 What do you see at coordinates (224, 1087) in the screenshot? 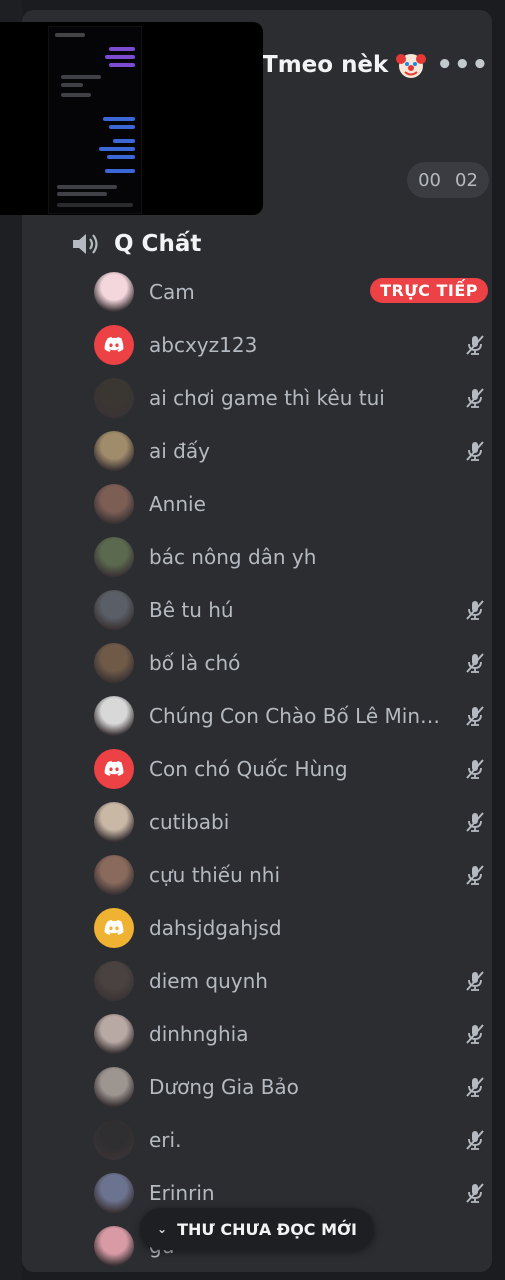
I see `member-name: Dương Gia Bảo` at bounding box center [224, 1087].